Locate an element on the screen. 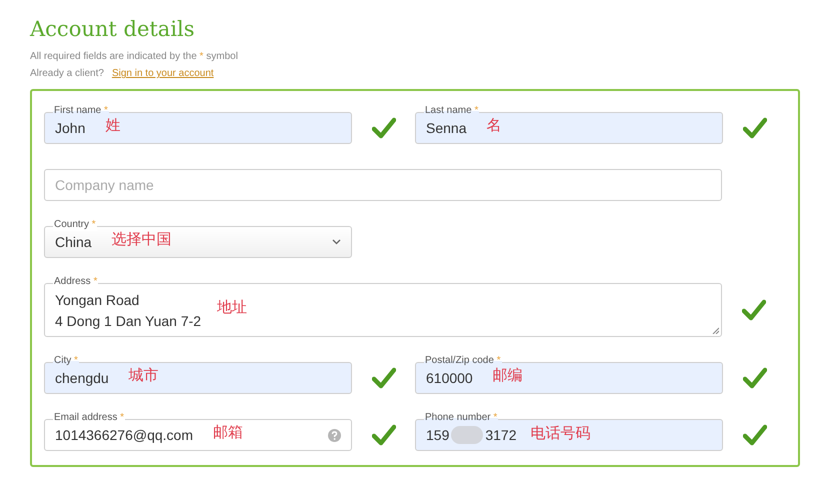  annotation: 姓 is located at coordinates (112, 125).